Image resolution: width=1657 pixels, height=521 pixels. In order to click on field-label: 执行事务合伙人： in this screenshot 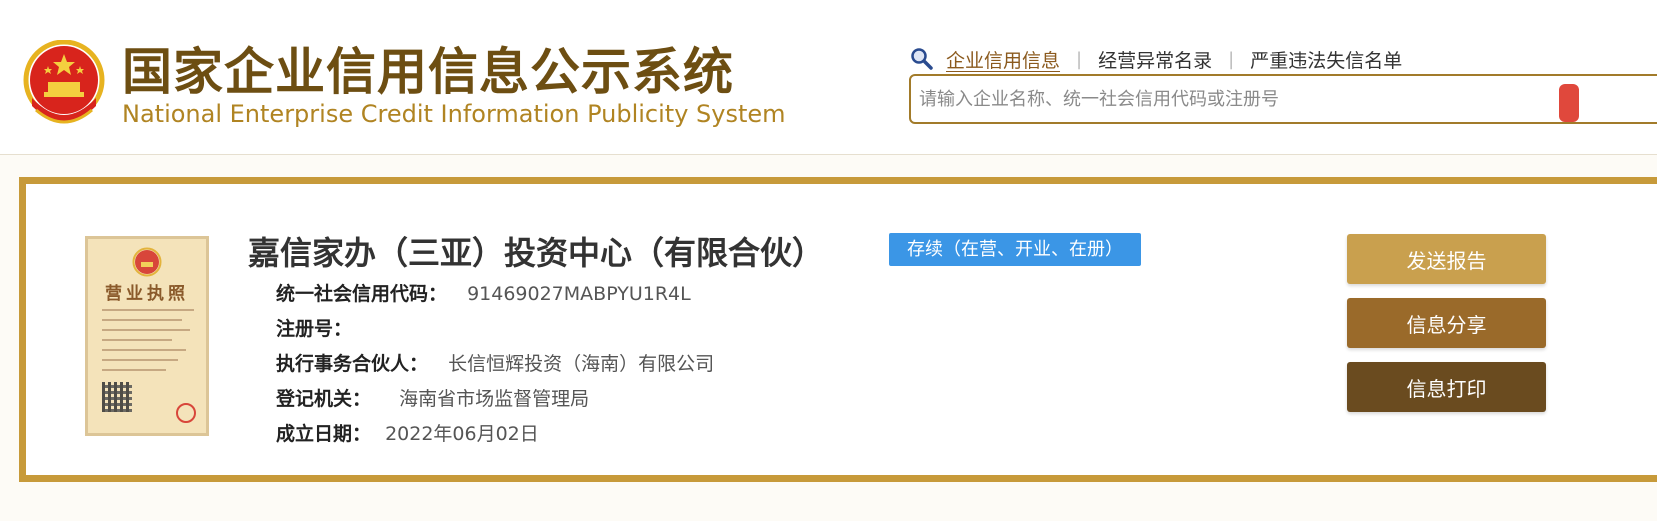, I will do `click(352, 364)`.